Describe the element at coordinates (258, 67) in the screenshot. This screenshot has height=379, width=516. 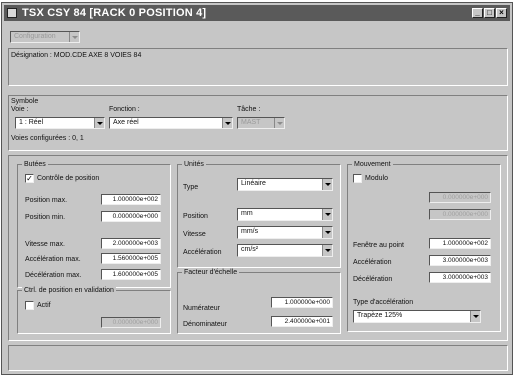
I see `designation-panel: Désignation : MOD.CDE AXE 8 VOIES 84` at that location.